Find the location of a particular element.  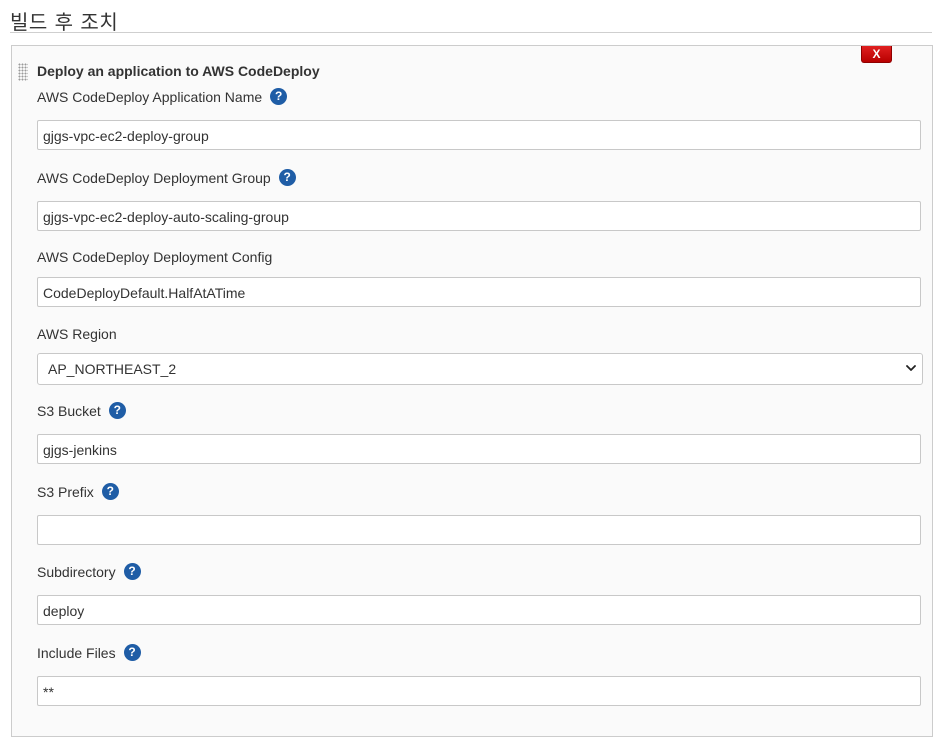

subdirectory-label: Subdirectory ? is located at coordinates (89, 571).